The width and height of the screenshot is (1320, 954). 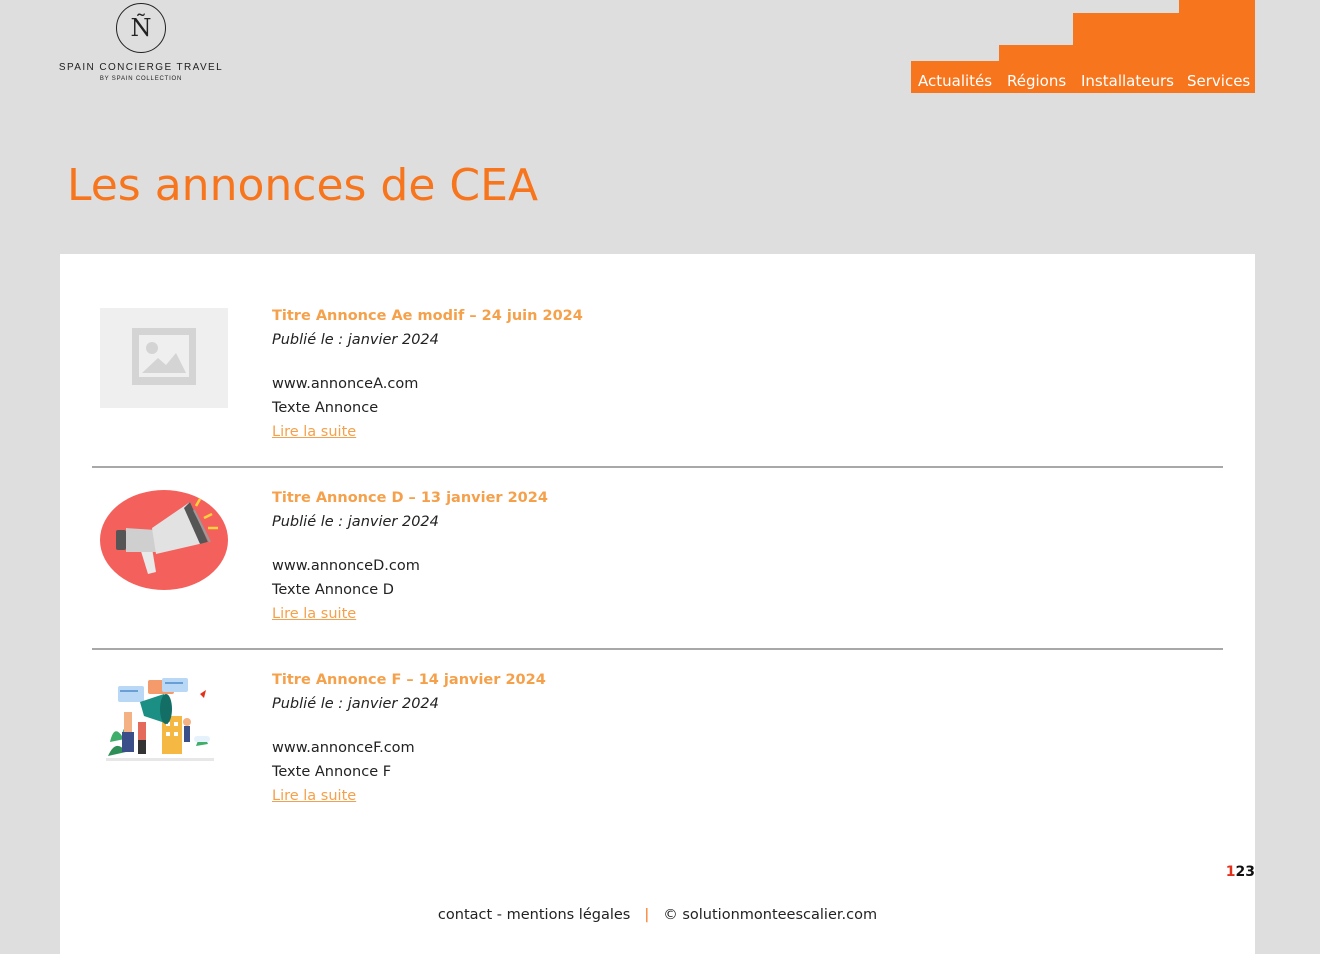 What do you see at coordinates (770, 915) in the screenshot?
I see `footer-copyright: © solutionmonteescalier.com` at bounding box center [770, 915].